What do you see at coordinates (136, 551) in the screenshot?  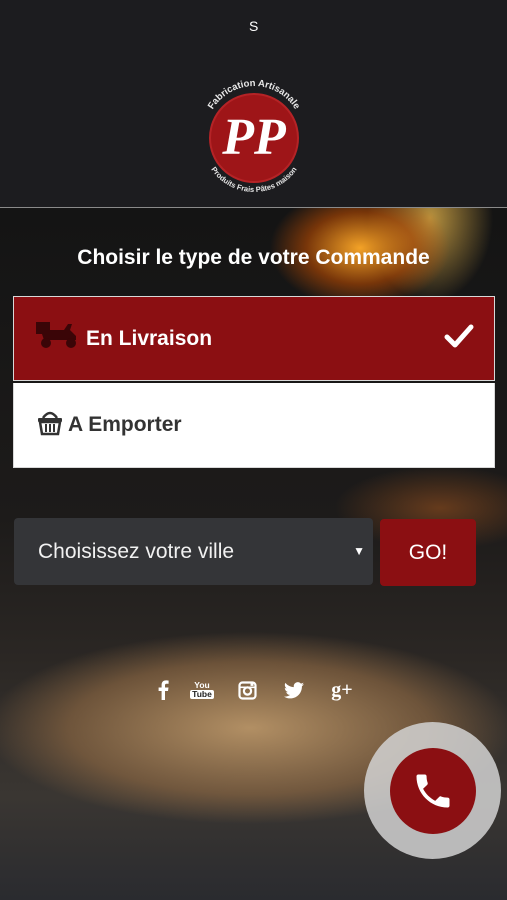 I see `city-select-placeholder: Choisissez votre ville` at bounding box center [136, 551].